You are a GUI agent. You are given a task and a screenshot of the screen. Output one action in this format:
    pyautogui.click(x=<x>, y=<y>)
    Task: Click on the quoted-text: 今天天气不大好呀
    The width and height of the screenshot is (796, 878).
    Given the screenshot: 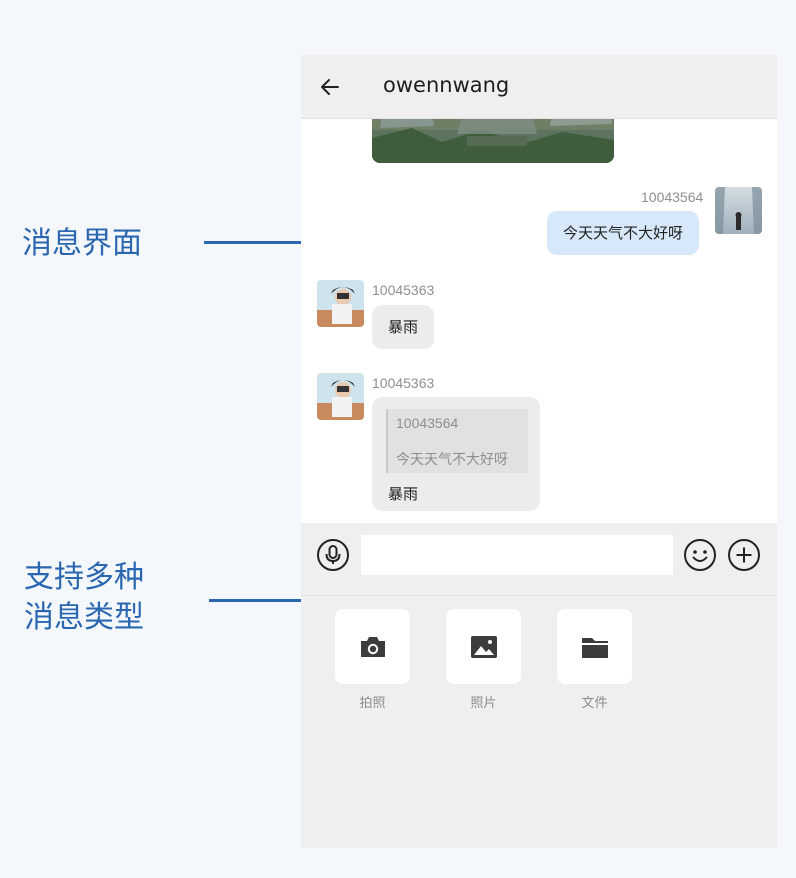 What is the action you would take?
    pyautogui.click(x=452, y=460)
    